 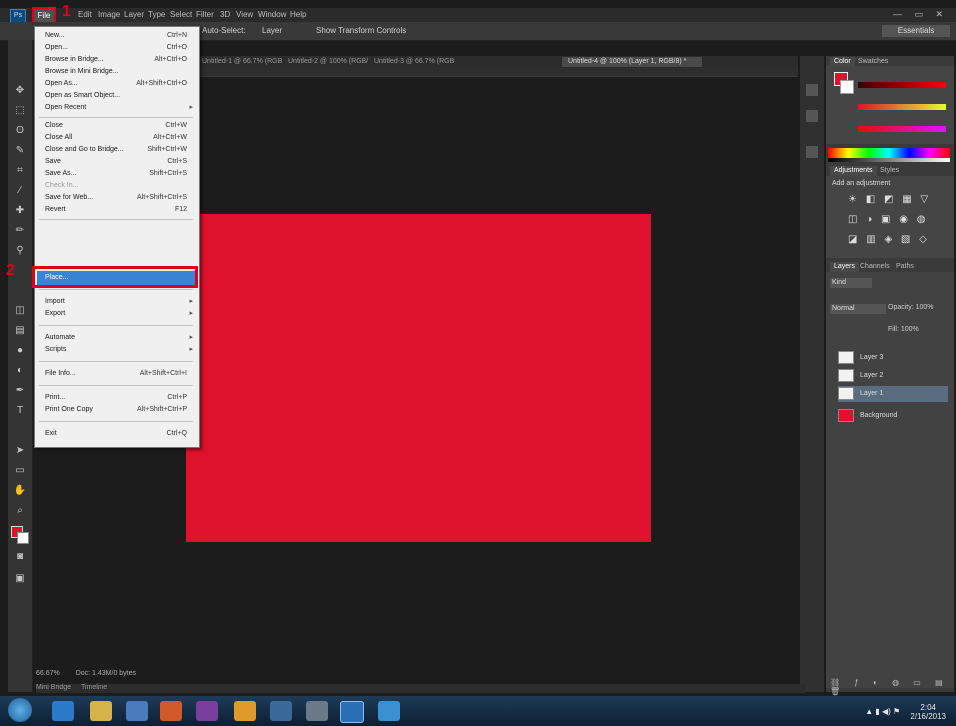 What do you see at coordinates (888, 219) in the screenshot?
I see `adjustment-icons-row2: ◫ ◑ ▣ ◉ ◍` at bounding box center [888, 219].